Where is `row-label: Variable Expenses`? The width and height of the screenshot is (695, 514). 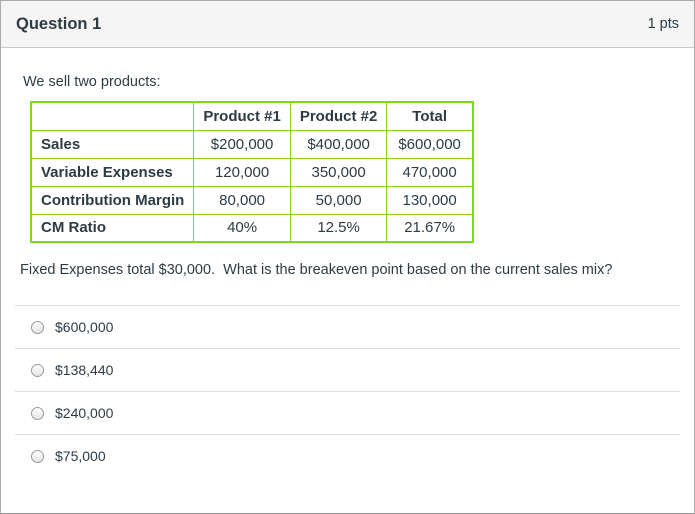
row-label: Variable Expenses is located at coordinates (112, 172).